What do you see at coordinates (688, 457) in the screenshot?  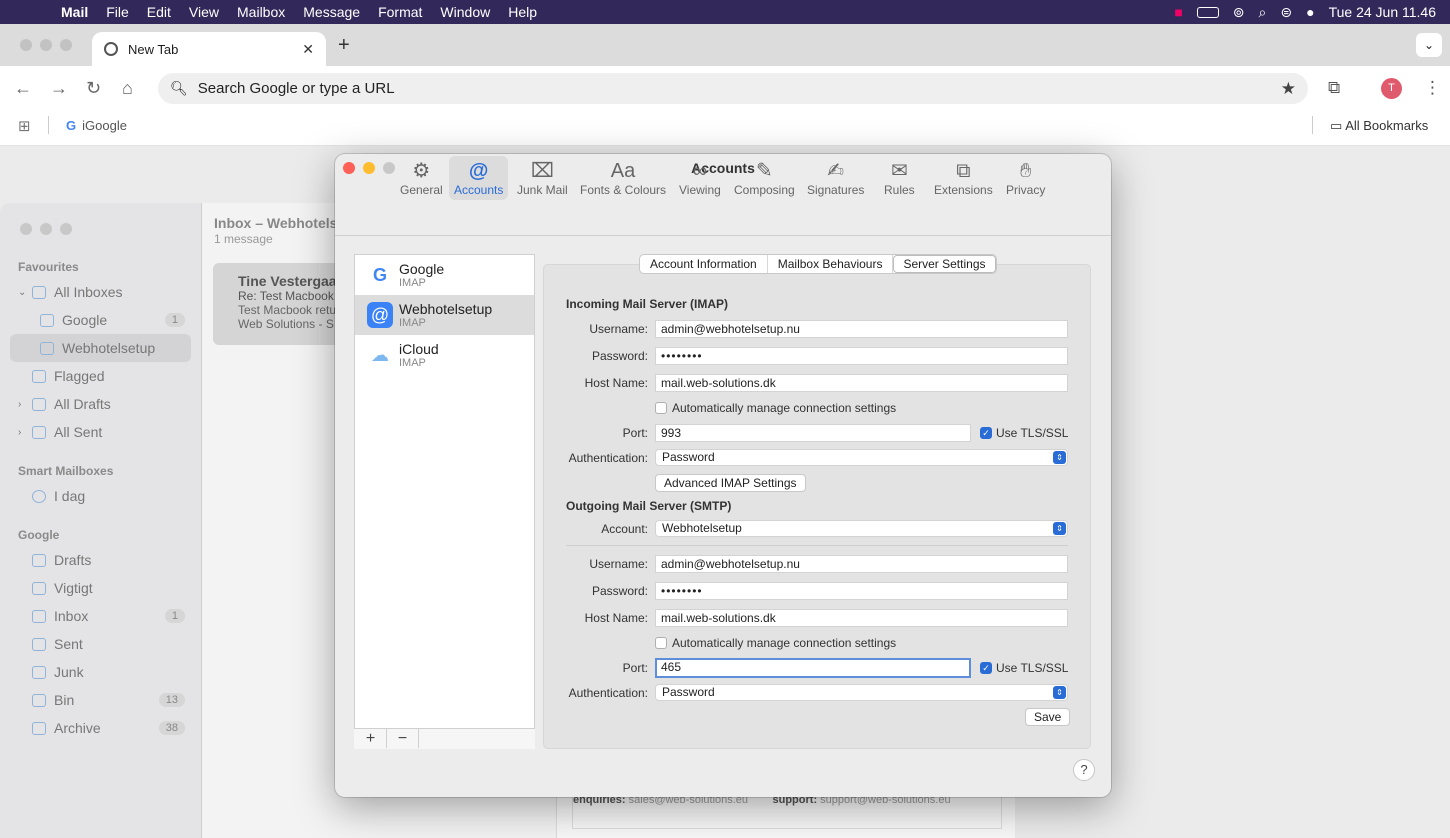 I see `select-value: Password` at bounding box center [688, 457].